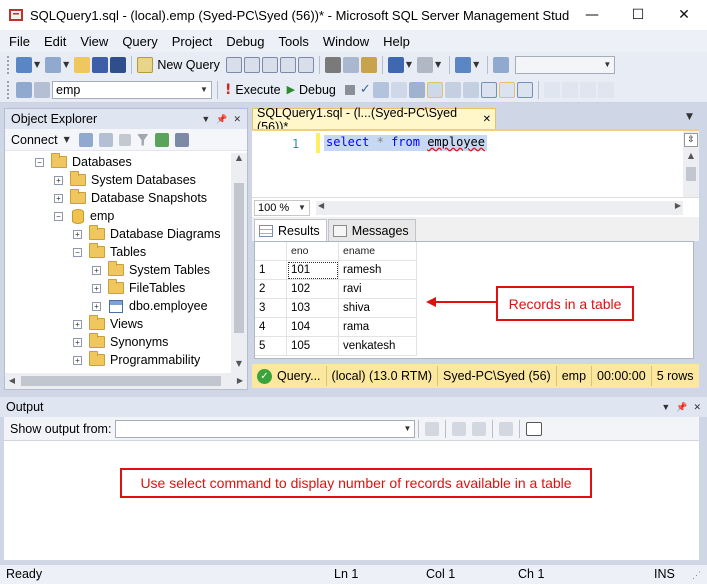 This screenshot has width=707, height=584. What do you see at coordinates (271, 327) in the screenshot?
I see `row-number: 4` at bounding box center [271, 327].